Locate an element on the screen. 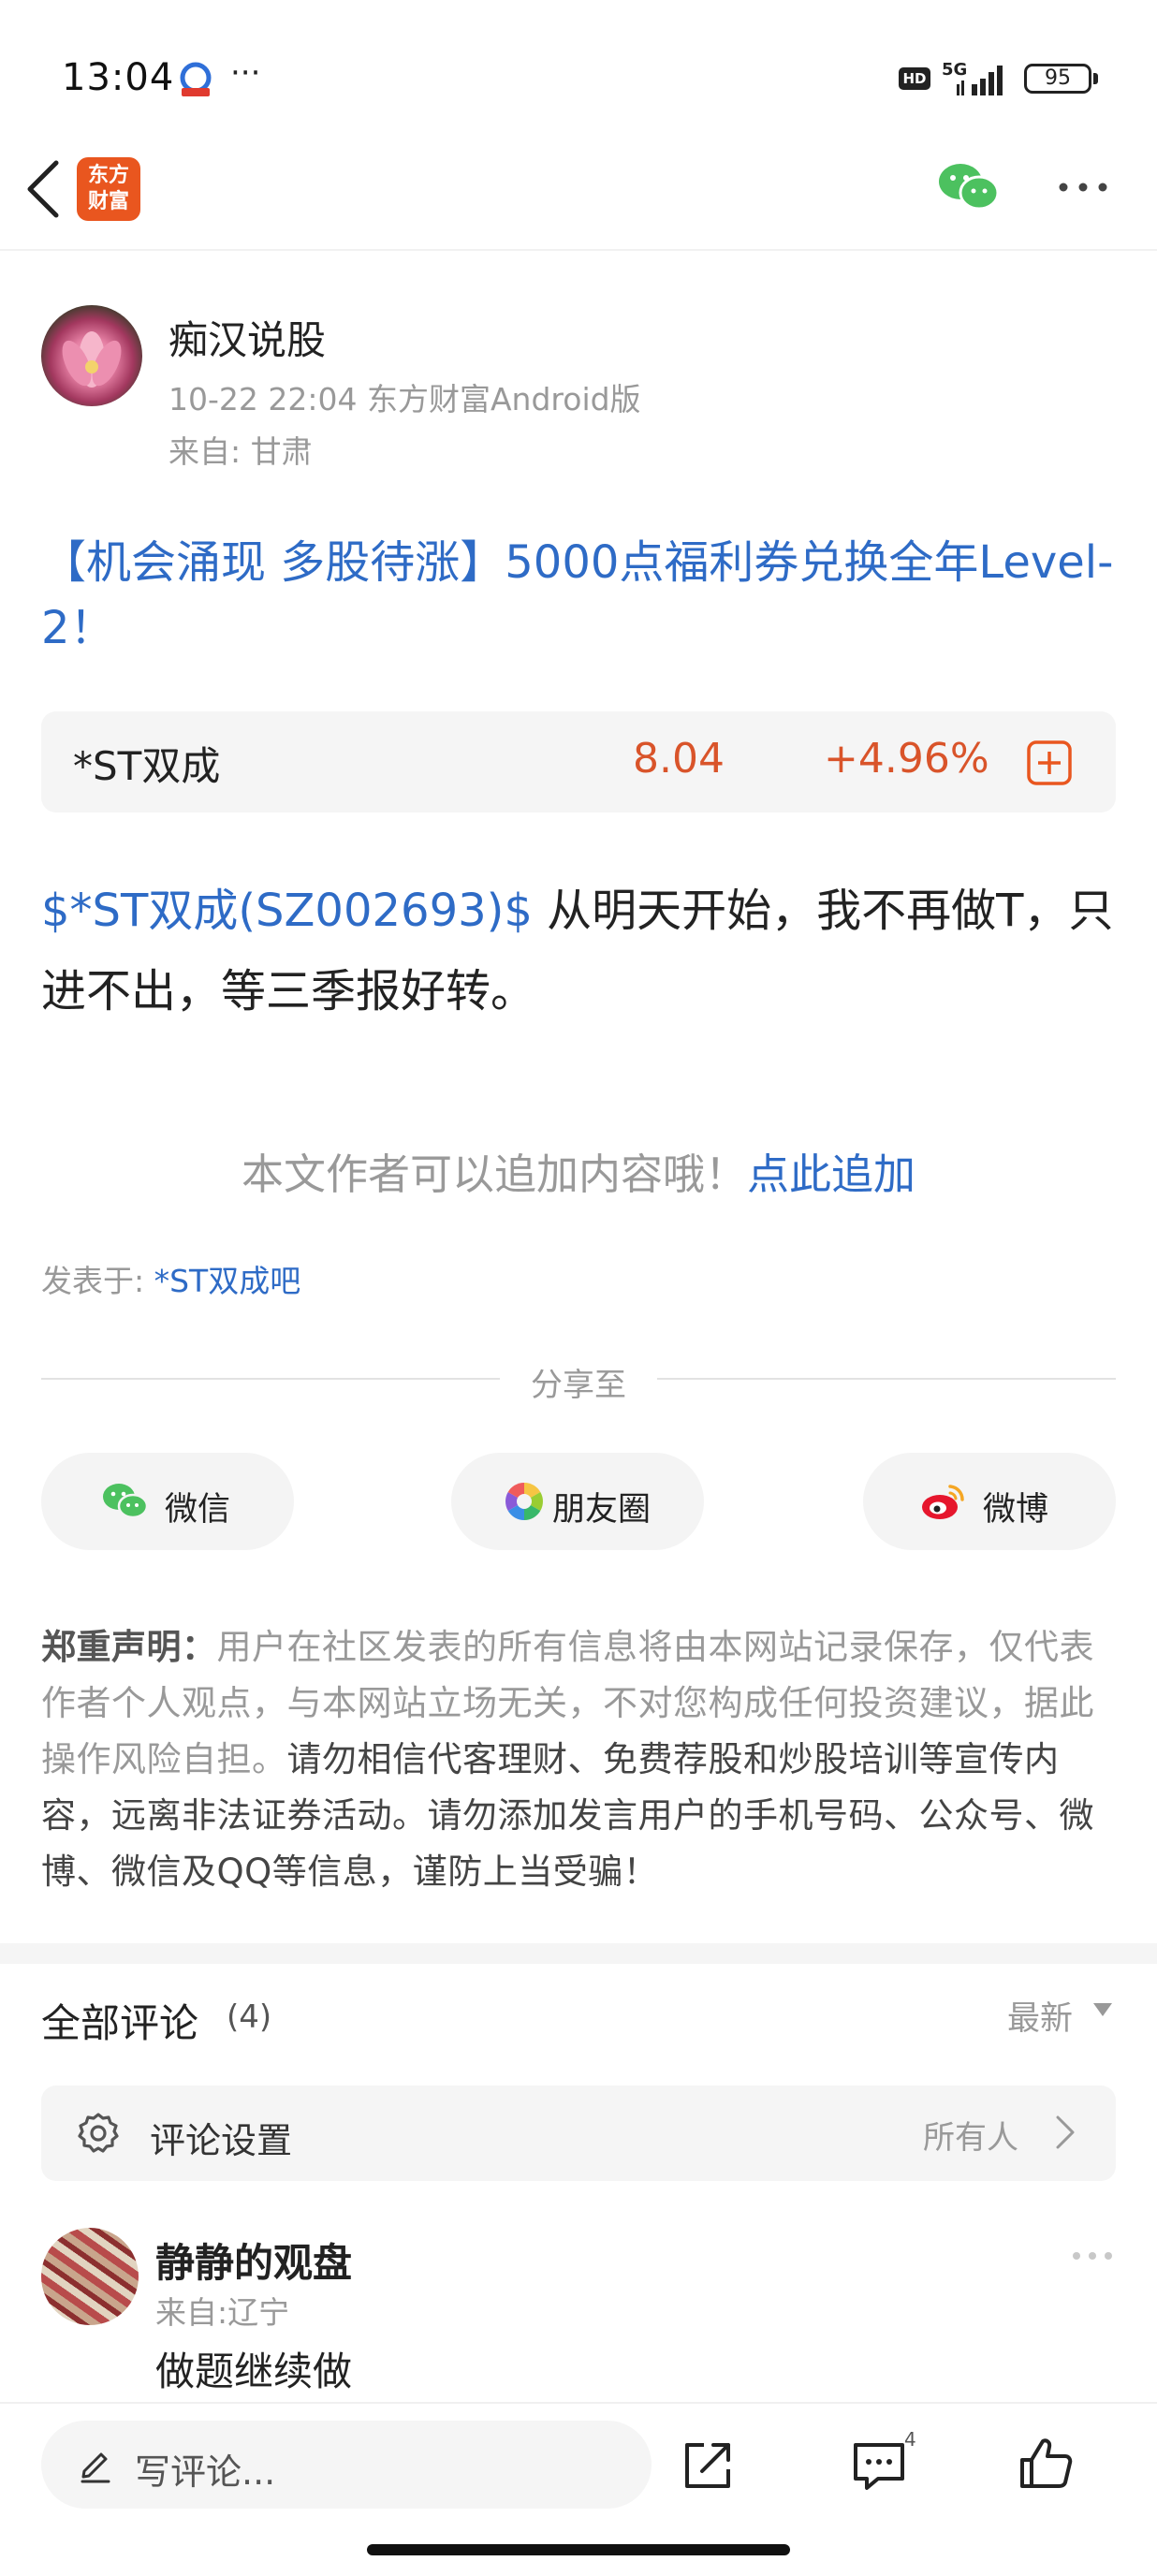  post-meta: 10-22 22:04 东方财富Android版 is located at coordinates (404, 399).